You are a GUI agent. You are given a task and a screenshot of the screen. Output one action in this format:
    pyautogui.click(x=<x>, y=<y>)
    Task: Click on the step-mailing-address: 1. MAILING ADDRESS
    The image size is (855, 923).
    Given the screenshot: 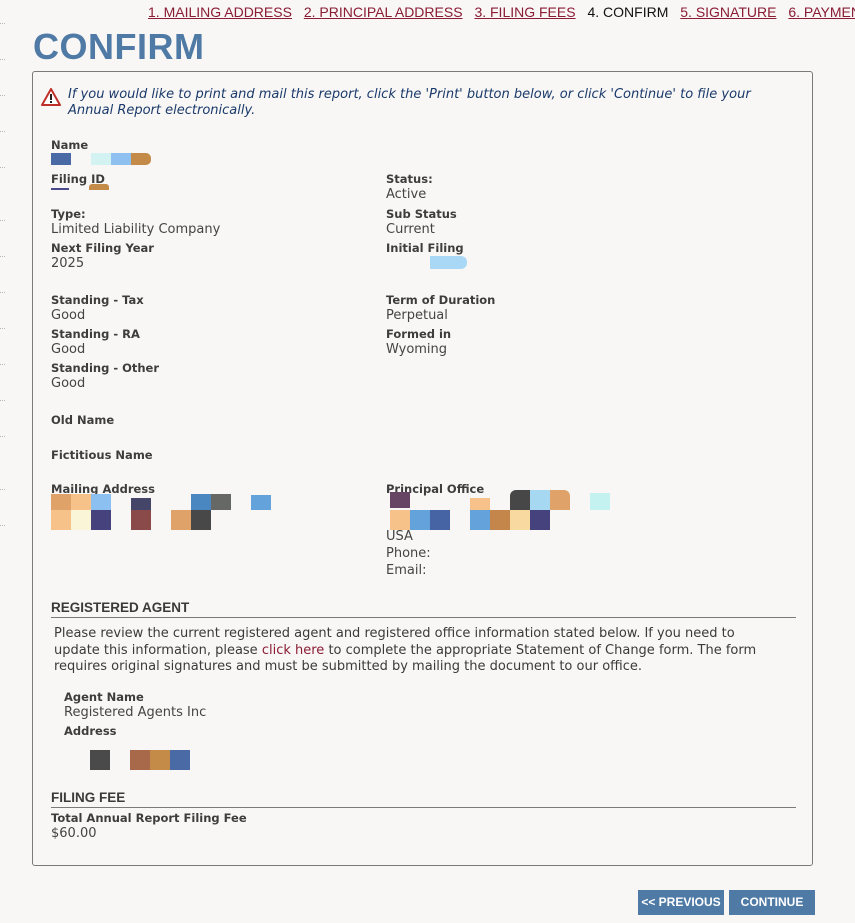 What is the action you would take?
    pyautogui.click(x=220, y=12)
    